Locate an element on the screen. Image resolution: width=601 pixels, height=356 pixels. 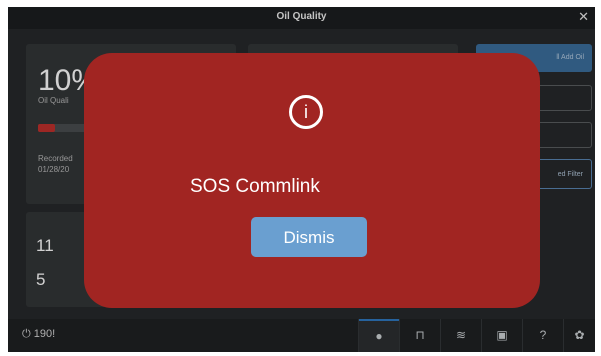
info-icon: i is located at coordinates (306, 112).